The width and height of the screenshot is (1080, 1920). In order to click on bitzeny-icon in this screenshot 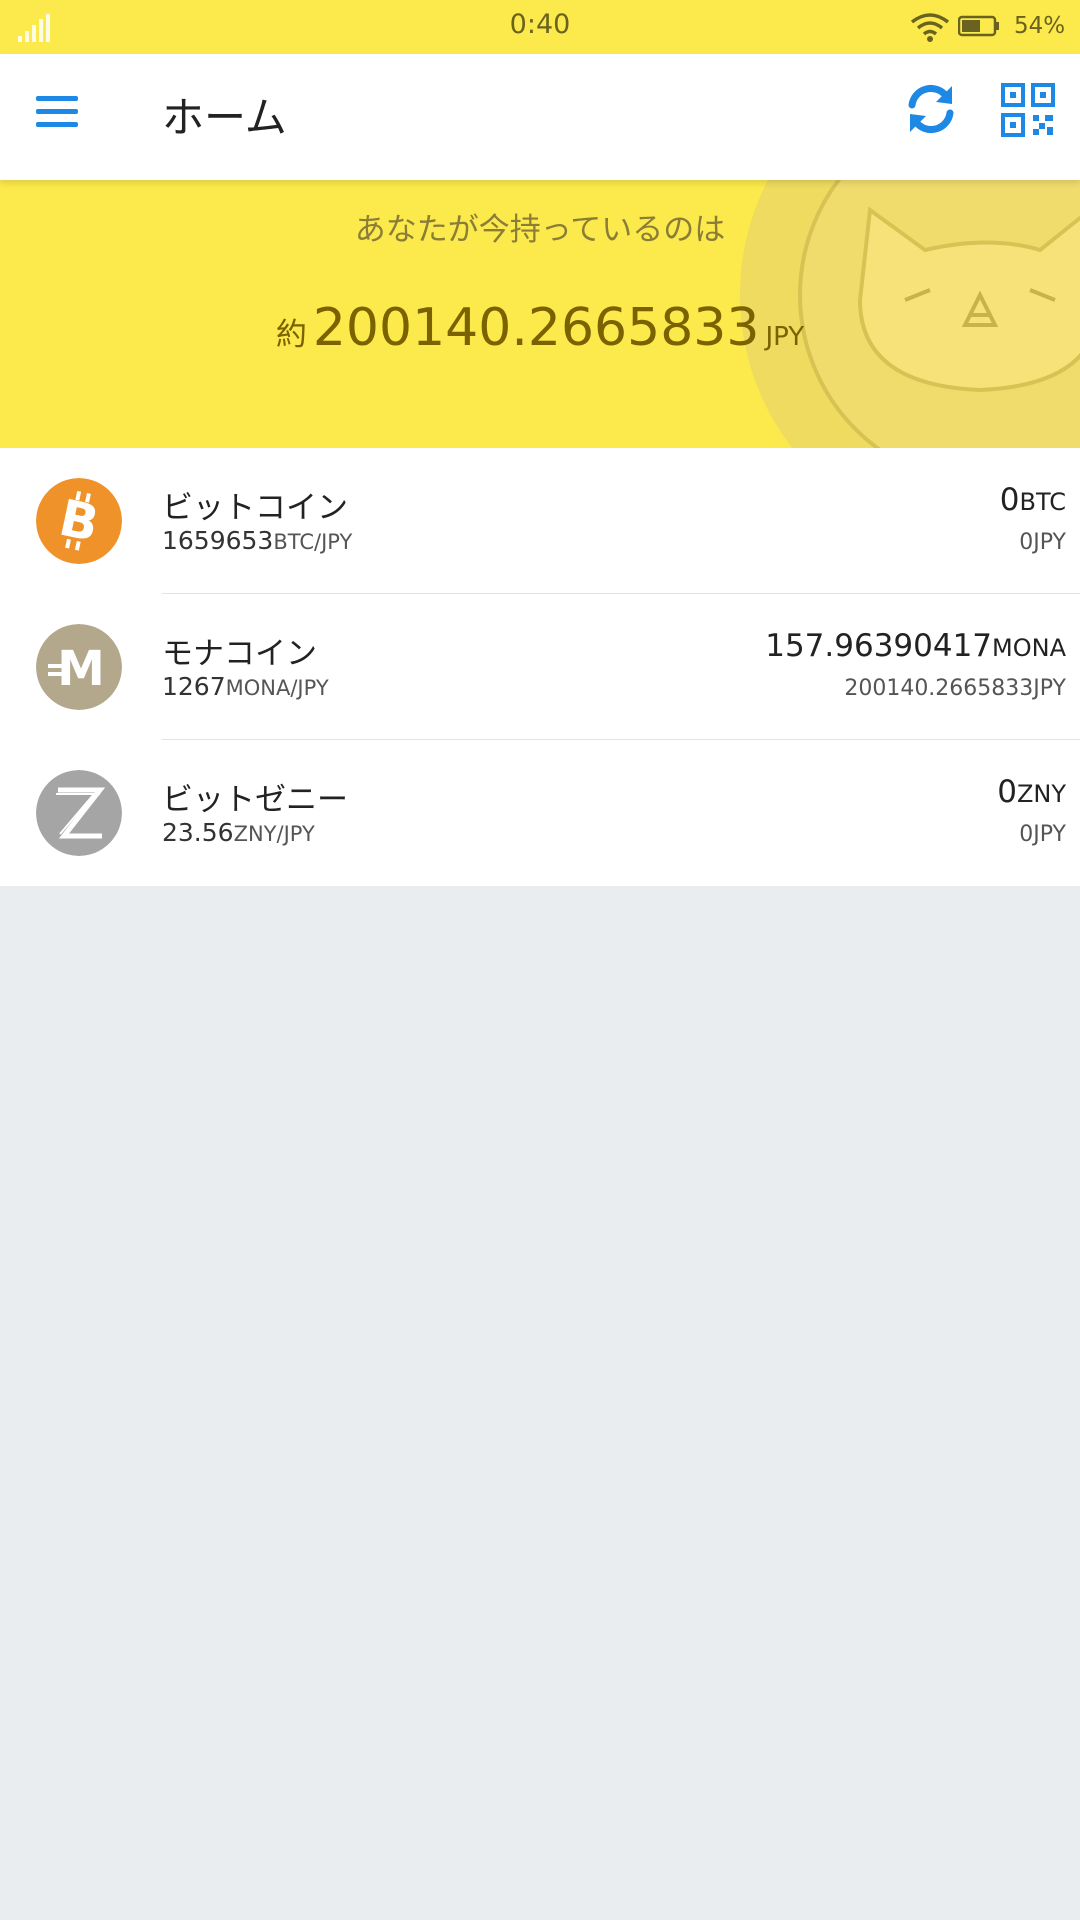, I will do `click(79, 813)`.